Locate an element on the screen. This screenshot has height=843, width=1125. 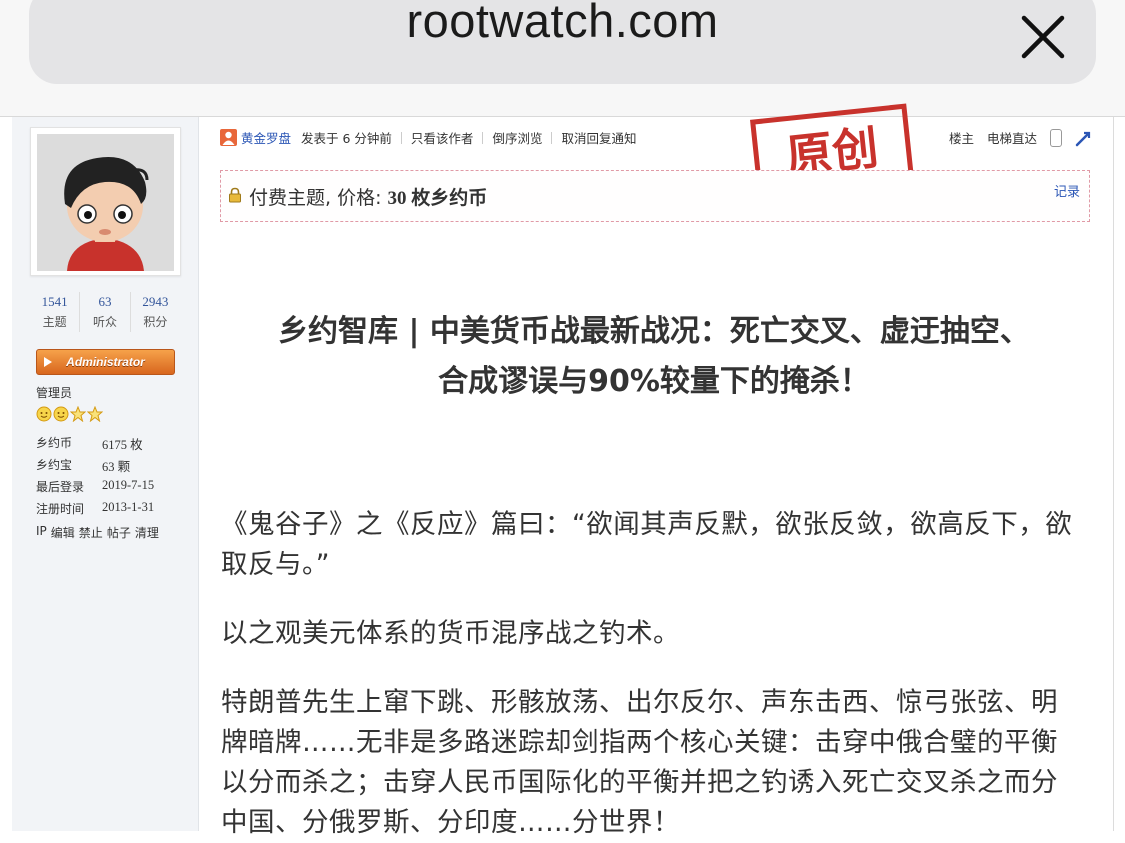
admin-badge: Administrator is located at coordinates (105, 362).